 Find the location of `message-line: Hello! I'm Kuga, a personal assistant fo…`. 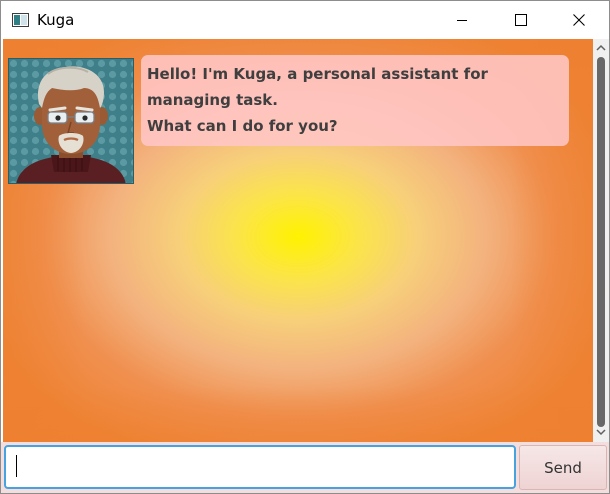

message-line: Hello! I'm Kuga, a personal assistant fo… is located at coordinates (317, 87).